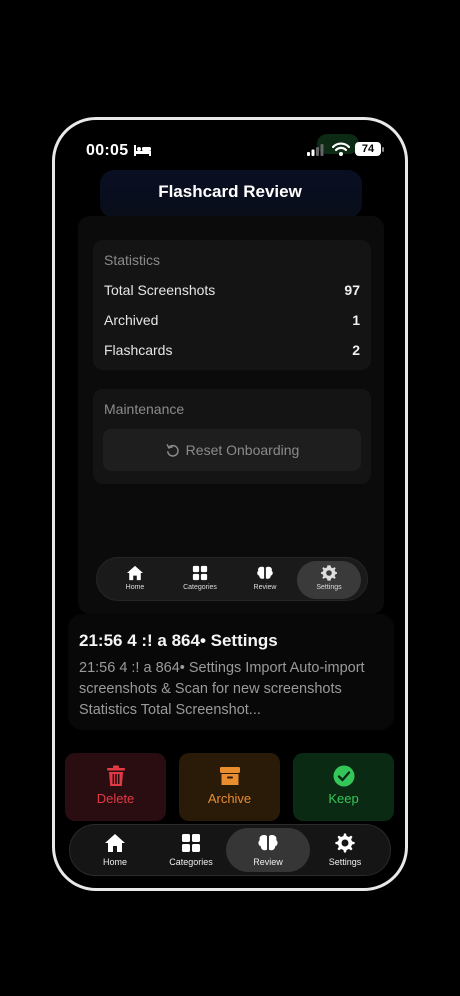  What do you see at coordinates (115, 798) in the screenshot?
I see `delete-label: Delete` at bounding box center [115, 798].